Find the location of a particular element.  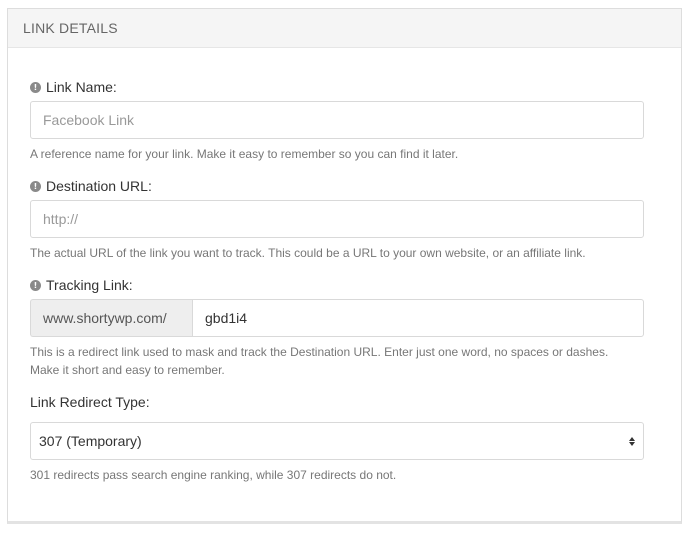

tracking-link-input is located at coordinates (418, 318).